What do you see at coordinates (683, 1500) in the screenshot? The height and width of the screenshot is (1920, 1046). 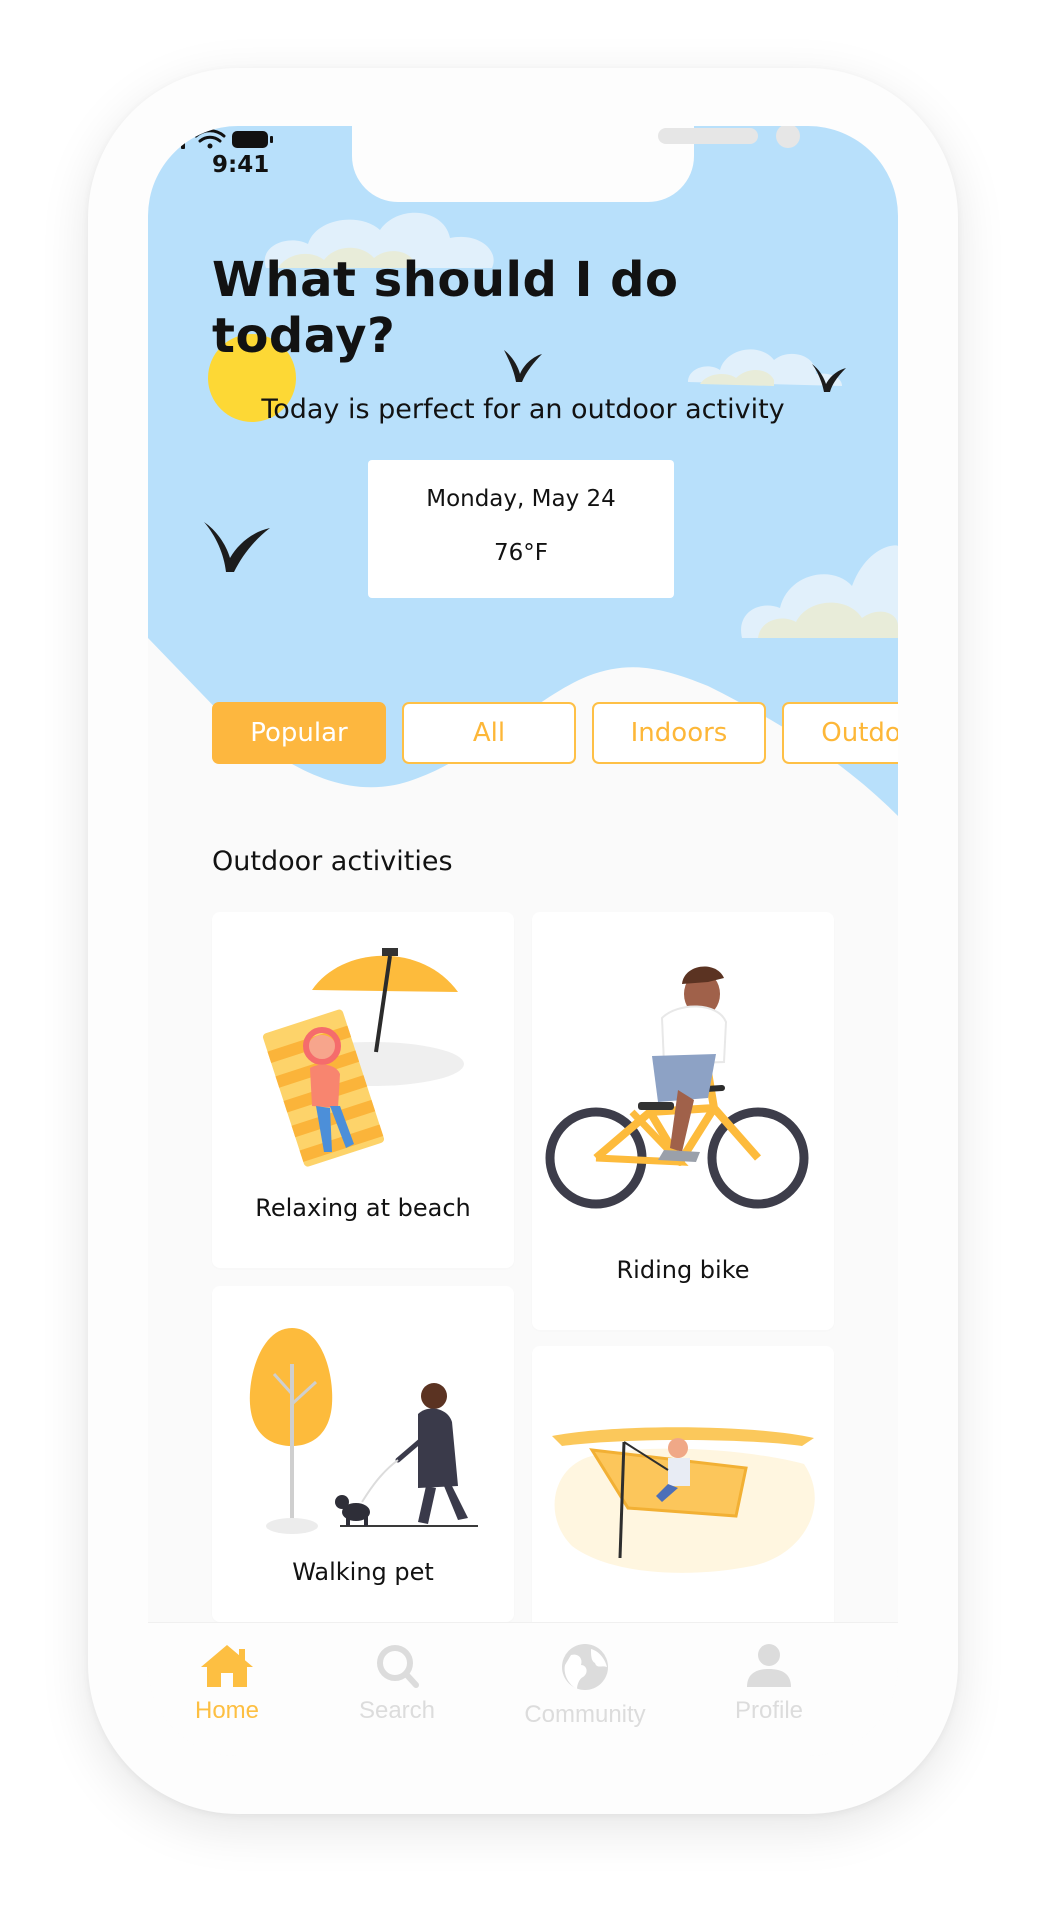 I see `fishing-boat-illustration` at bounding box center [683, 1500].